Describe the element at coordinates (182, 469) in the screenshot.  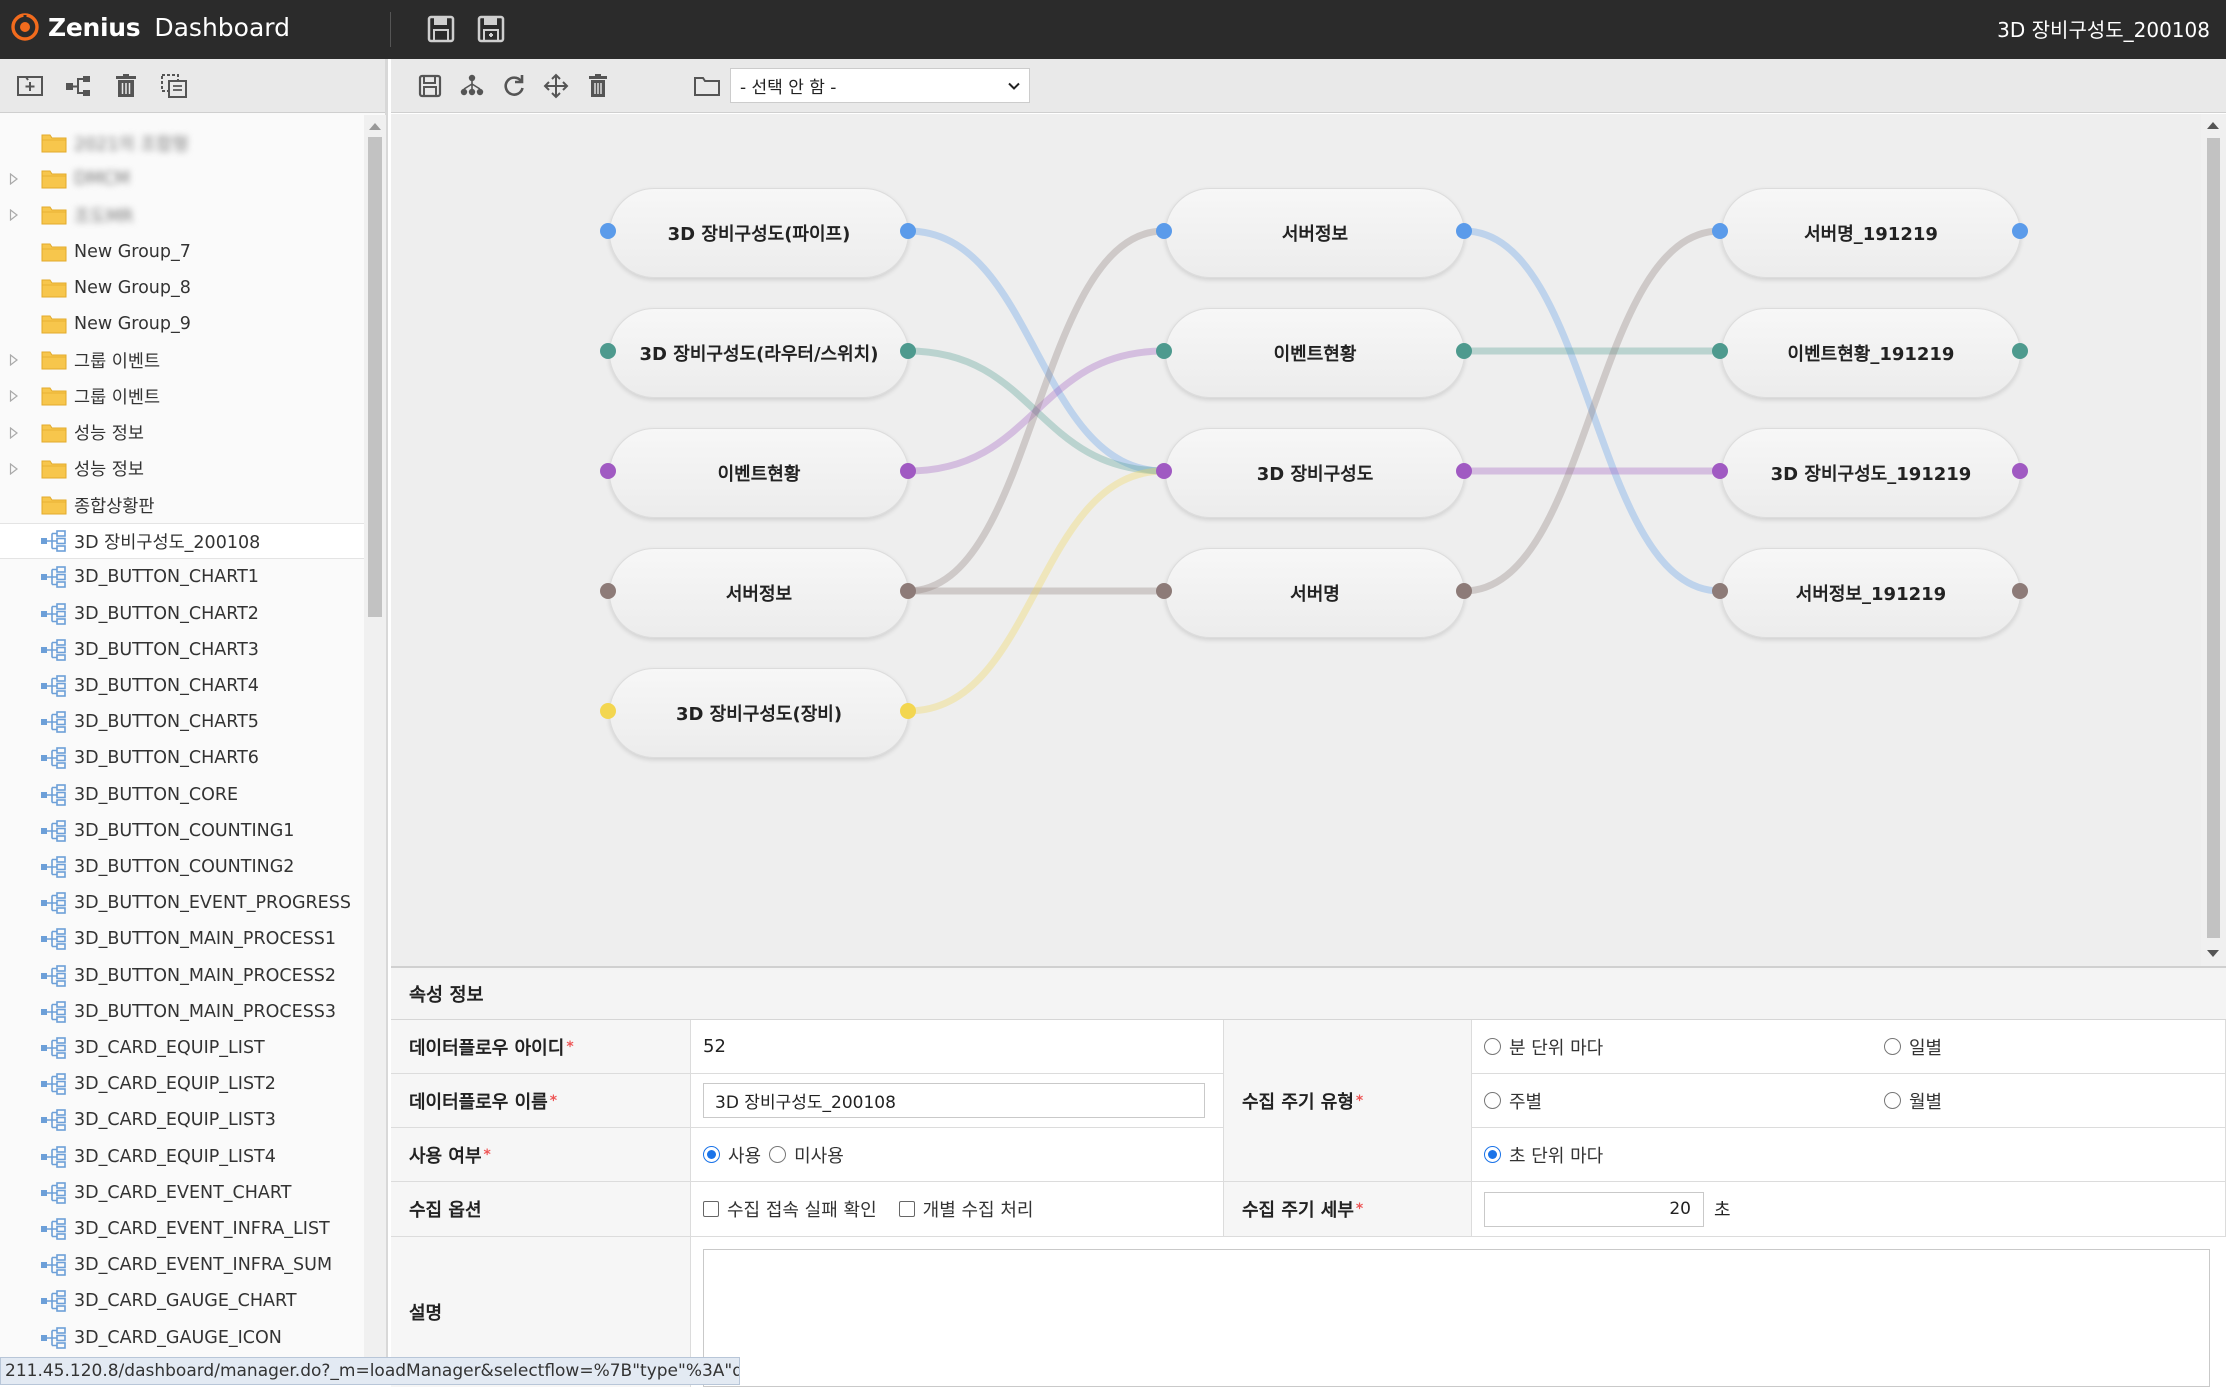
I see `tree-folder-item: 성능 정보` at that location.